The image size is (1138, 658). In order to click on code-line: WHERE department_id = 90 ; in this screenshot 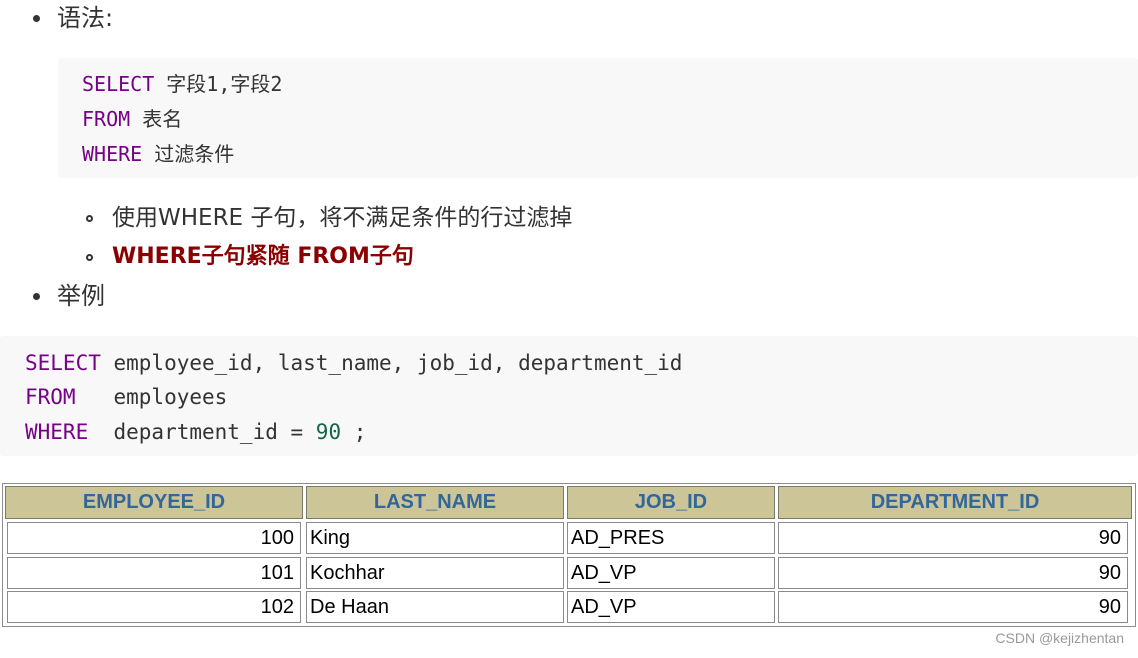, I will do `click(195, 432)`.